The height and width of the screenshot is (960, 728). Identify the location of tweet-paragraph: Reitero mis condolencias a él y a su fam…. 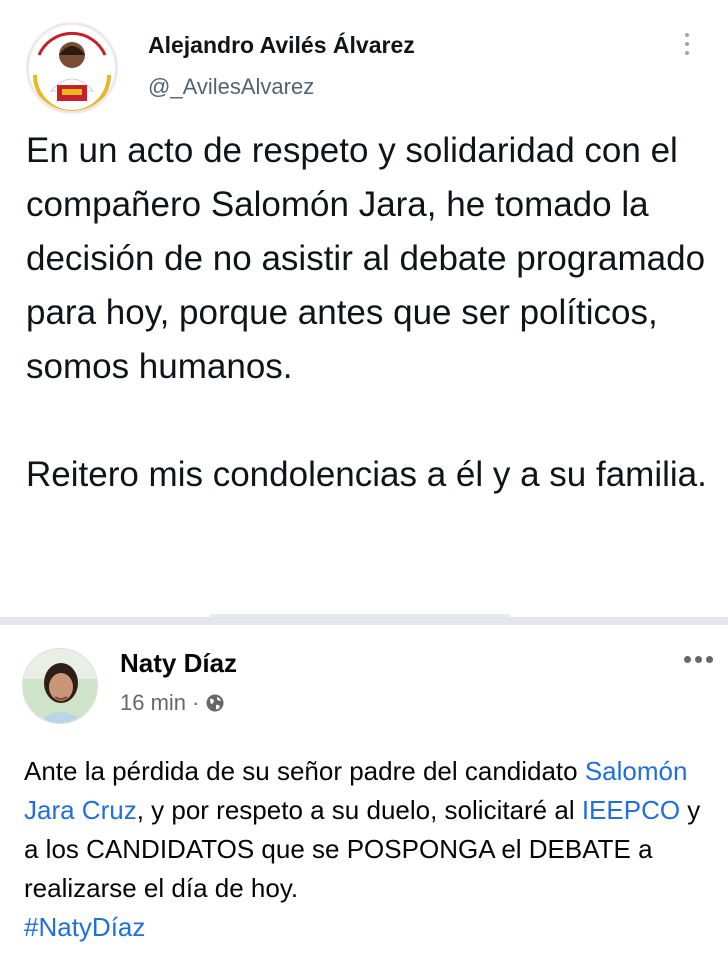
(366, 474).